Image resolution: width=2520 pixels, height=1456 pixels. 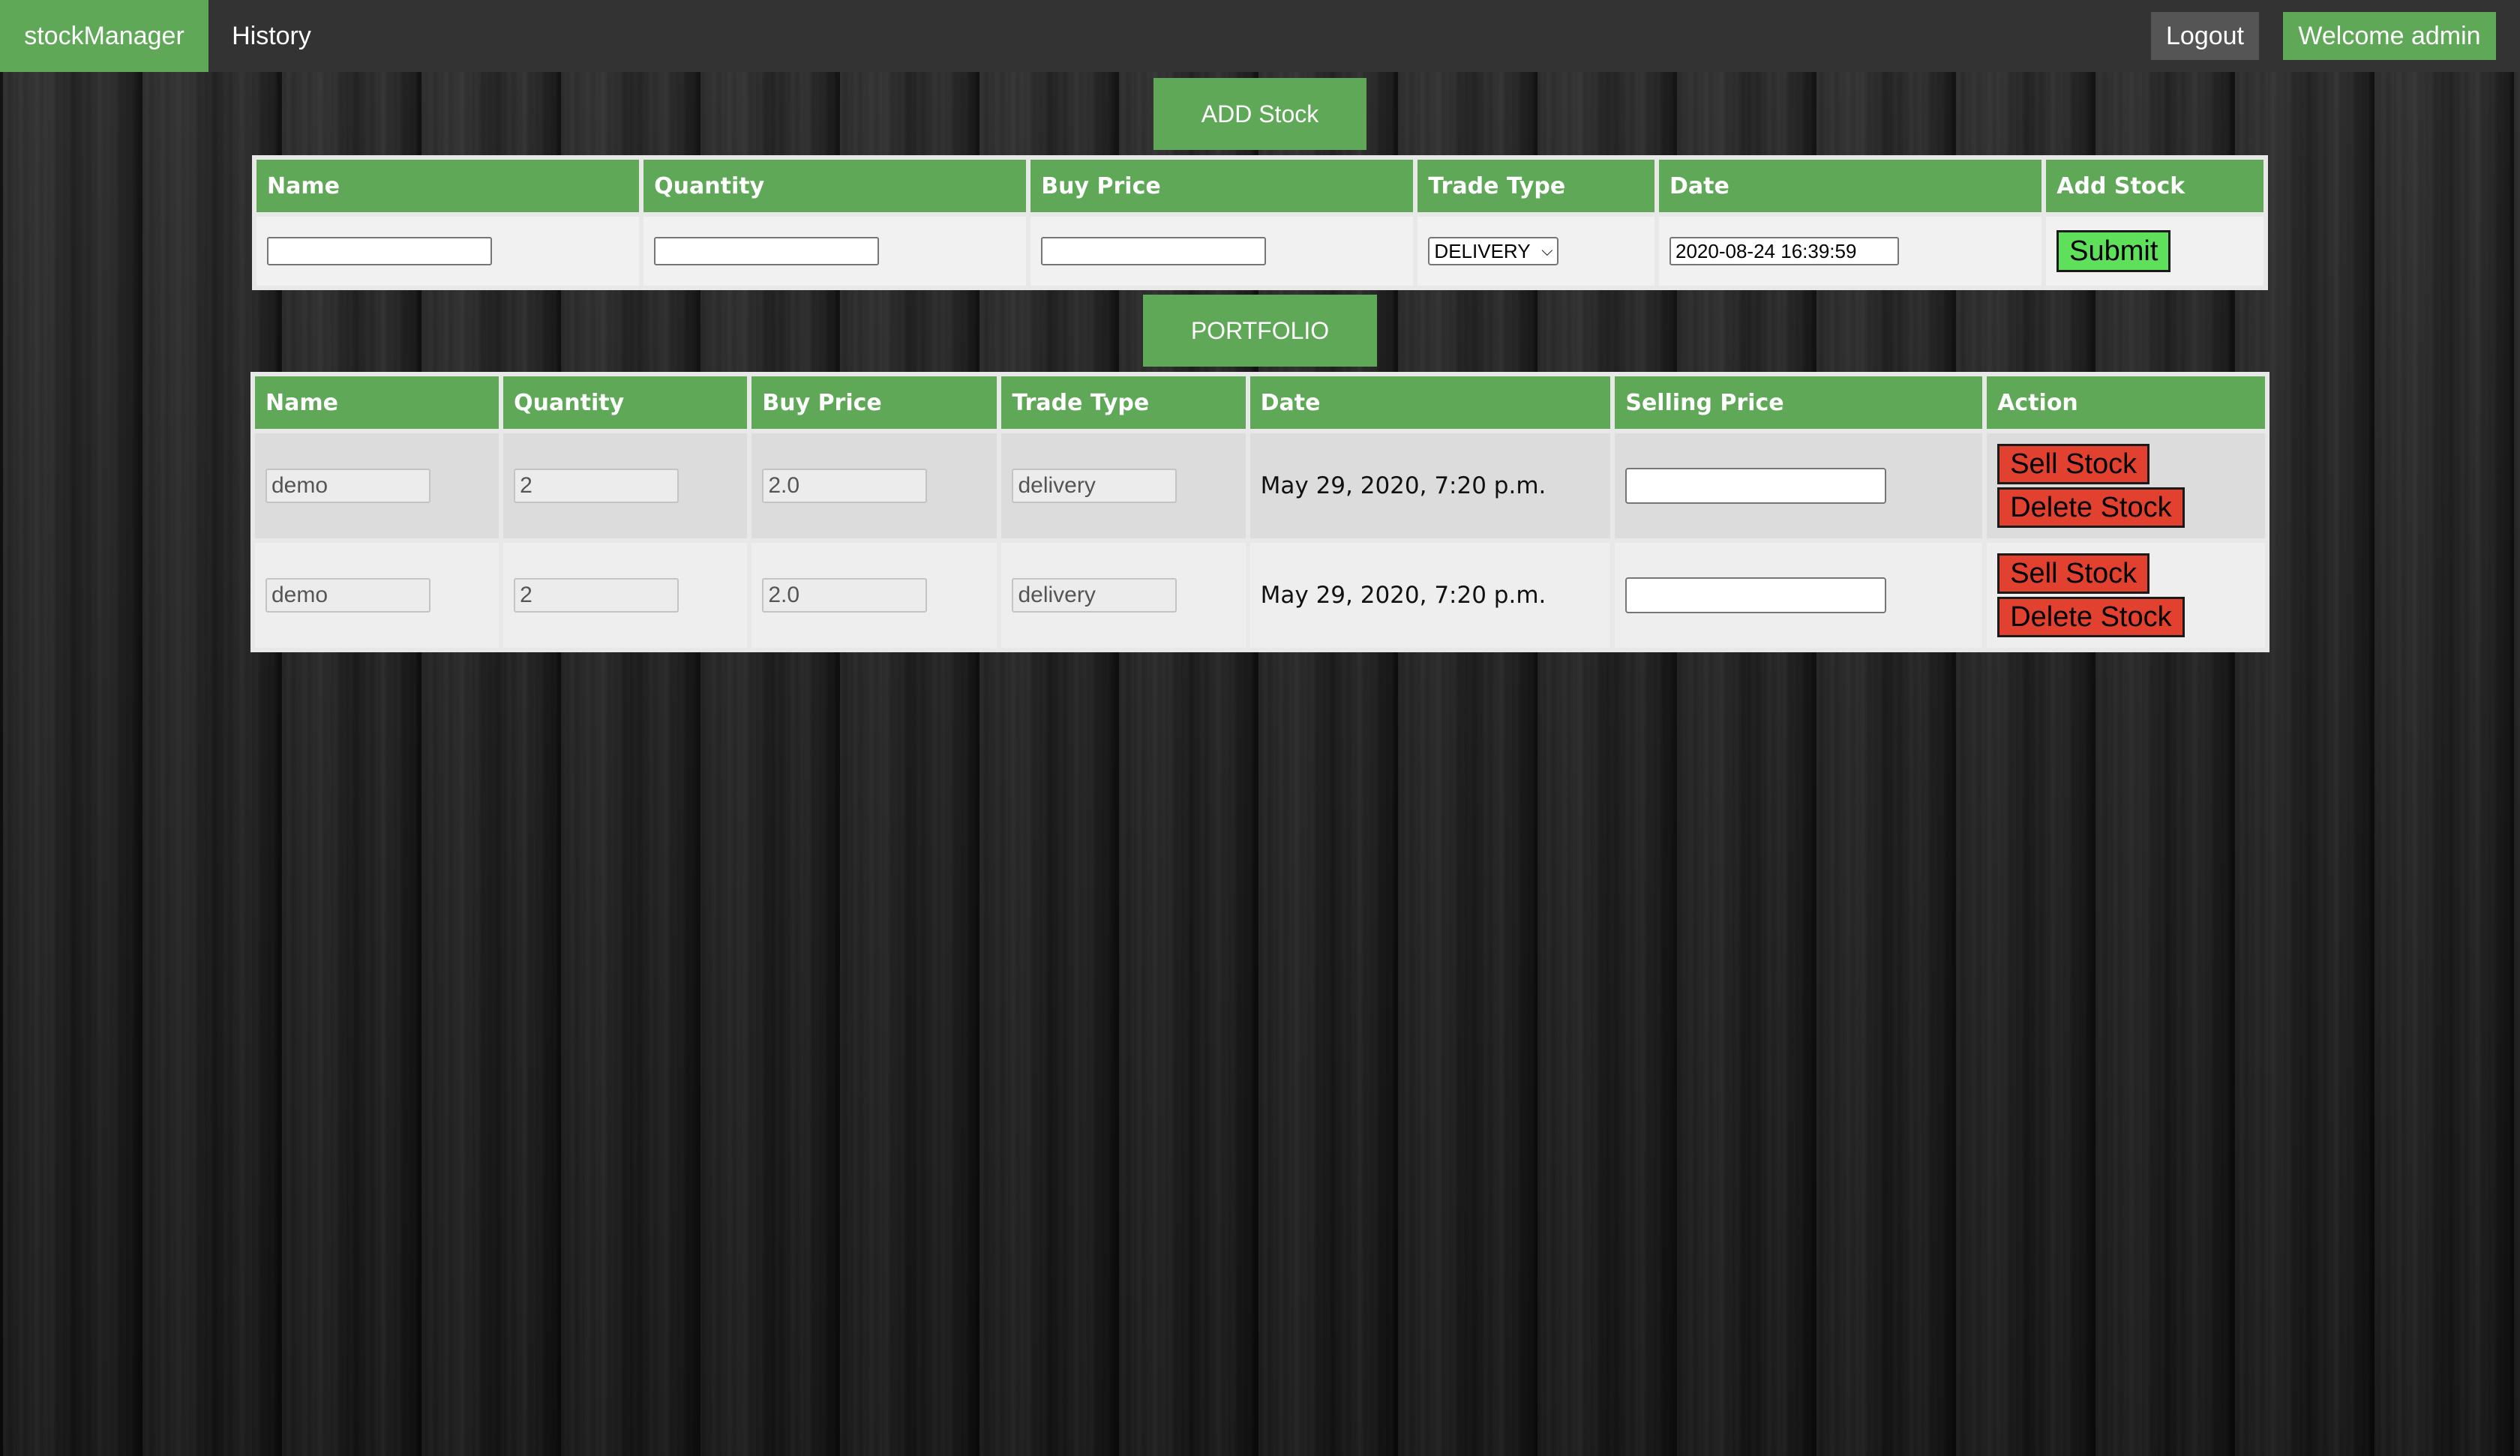 What do you see at coordinates (1154, 251) in the screenshot?
I see `buy-price-input` at bounding box center [1154, 251].